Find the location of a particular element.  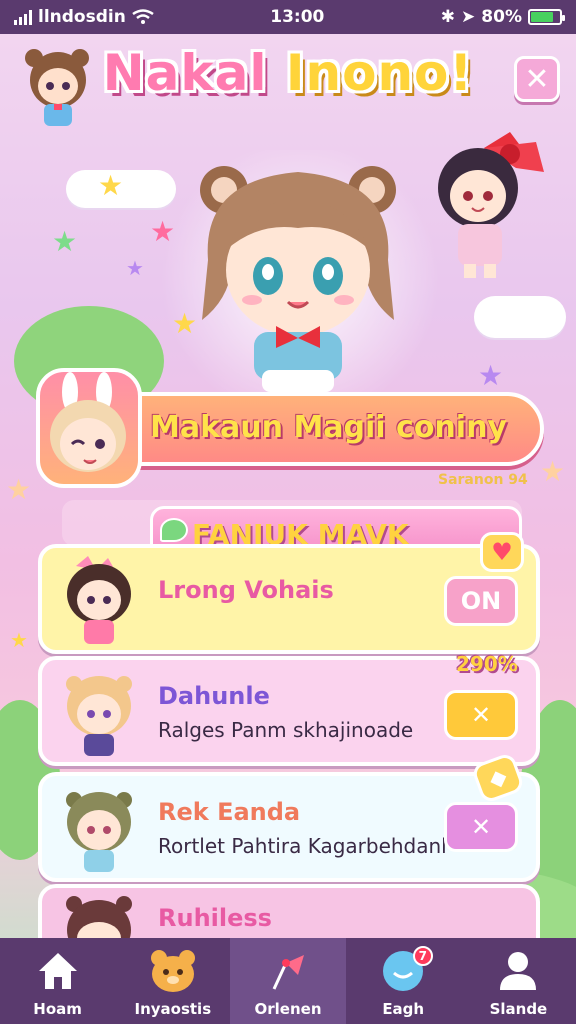

banner-avatar is located at coordinates (89, 428).